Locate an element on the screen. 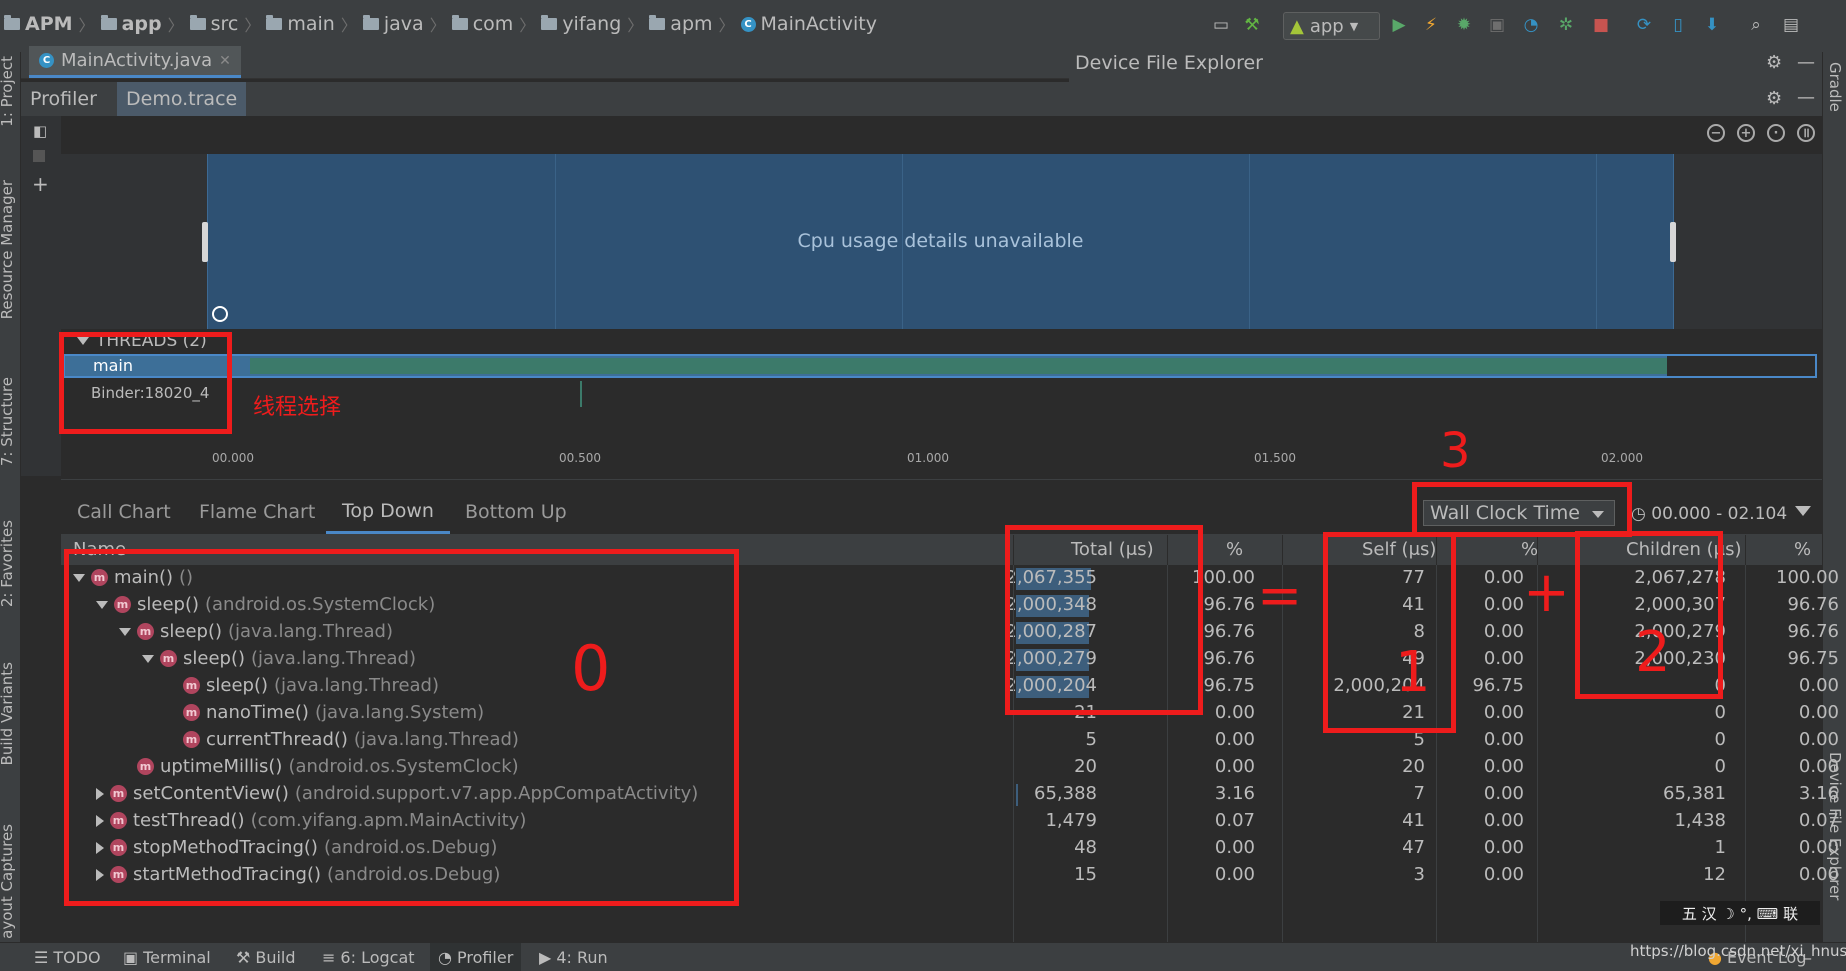  column-header-total-percent: % is located at coordinates (1234, 549).